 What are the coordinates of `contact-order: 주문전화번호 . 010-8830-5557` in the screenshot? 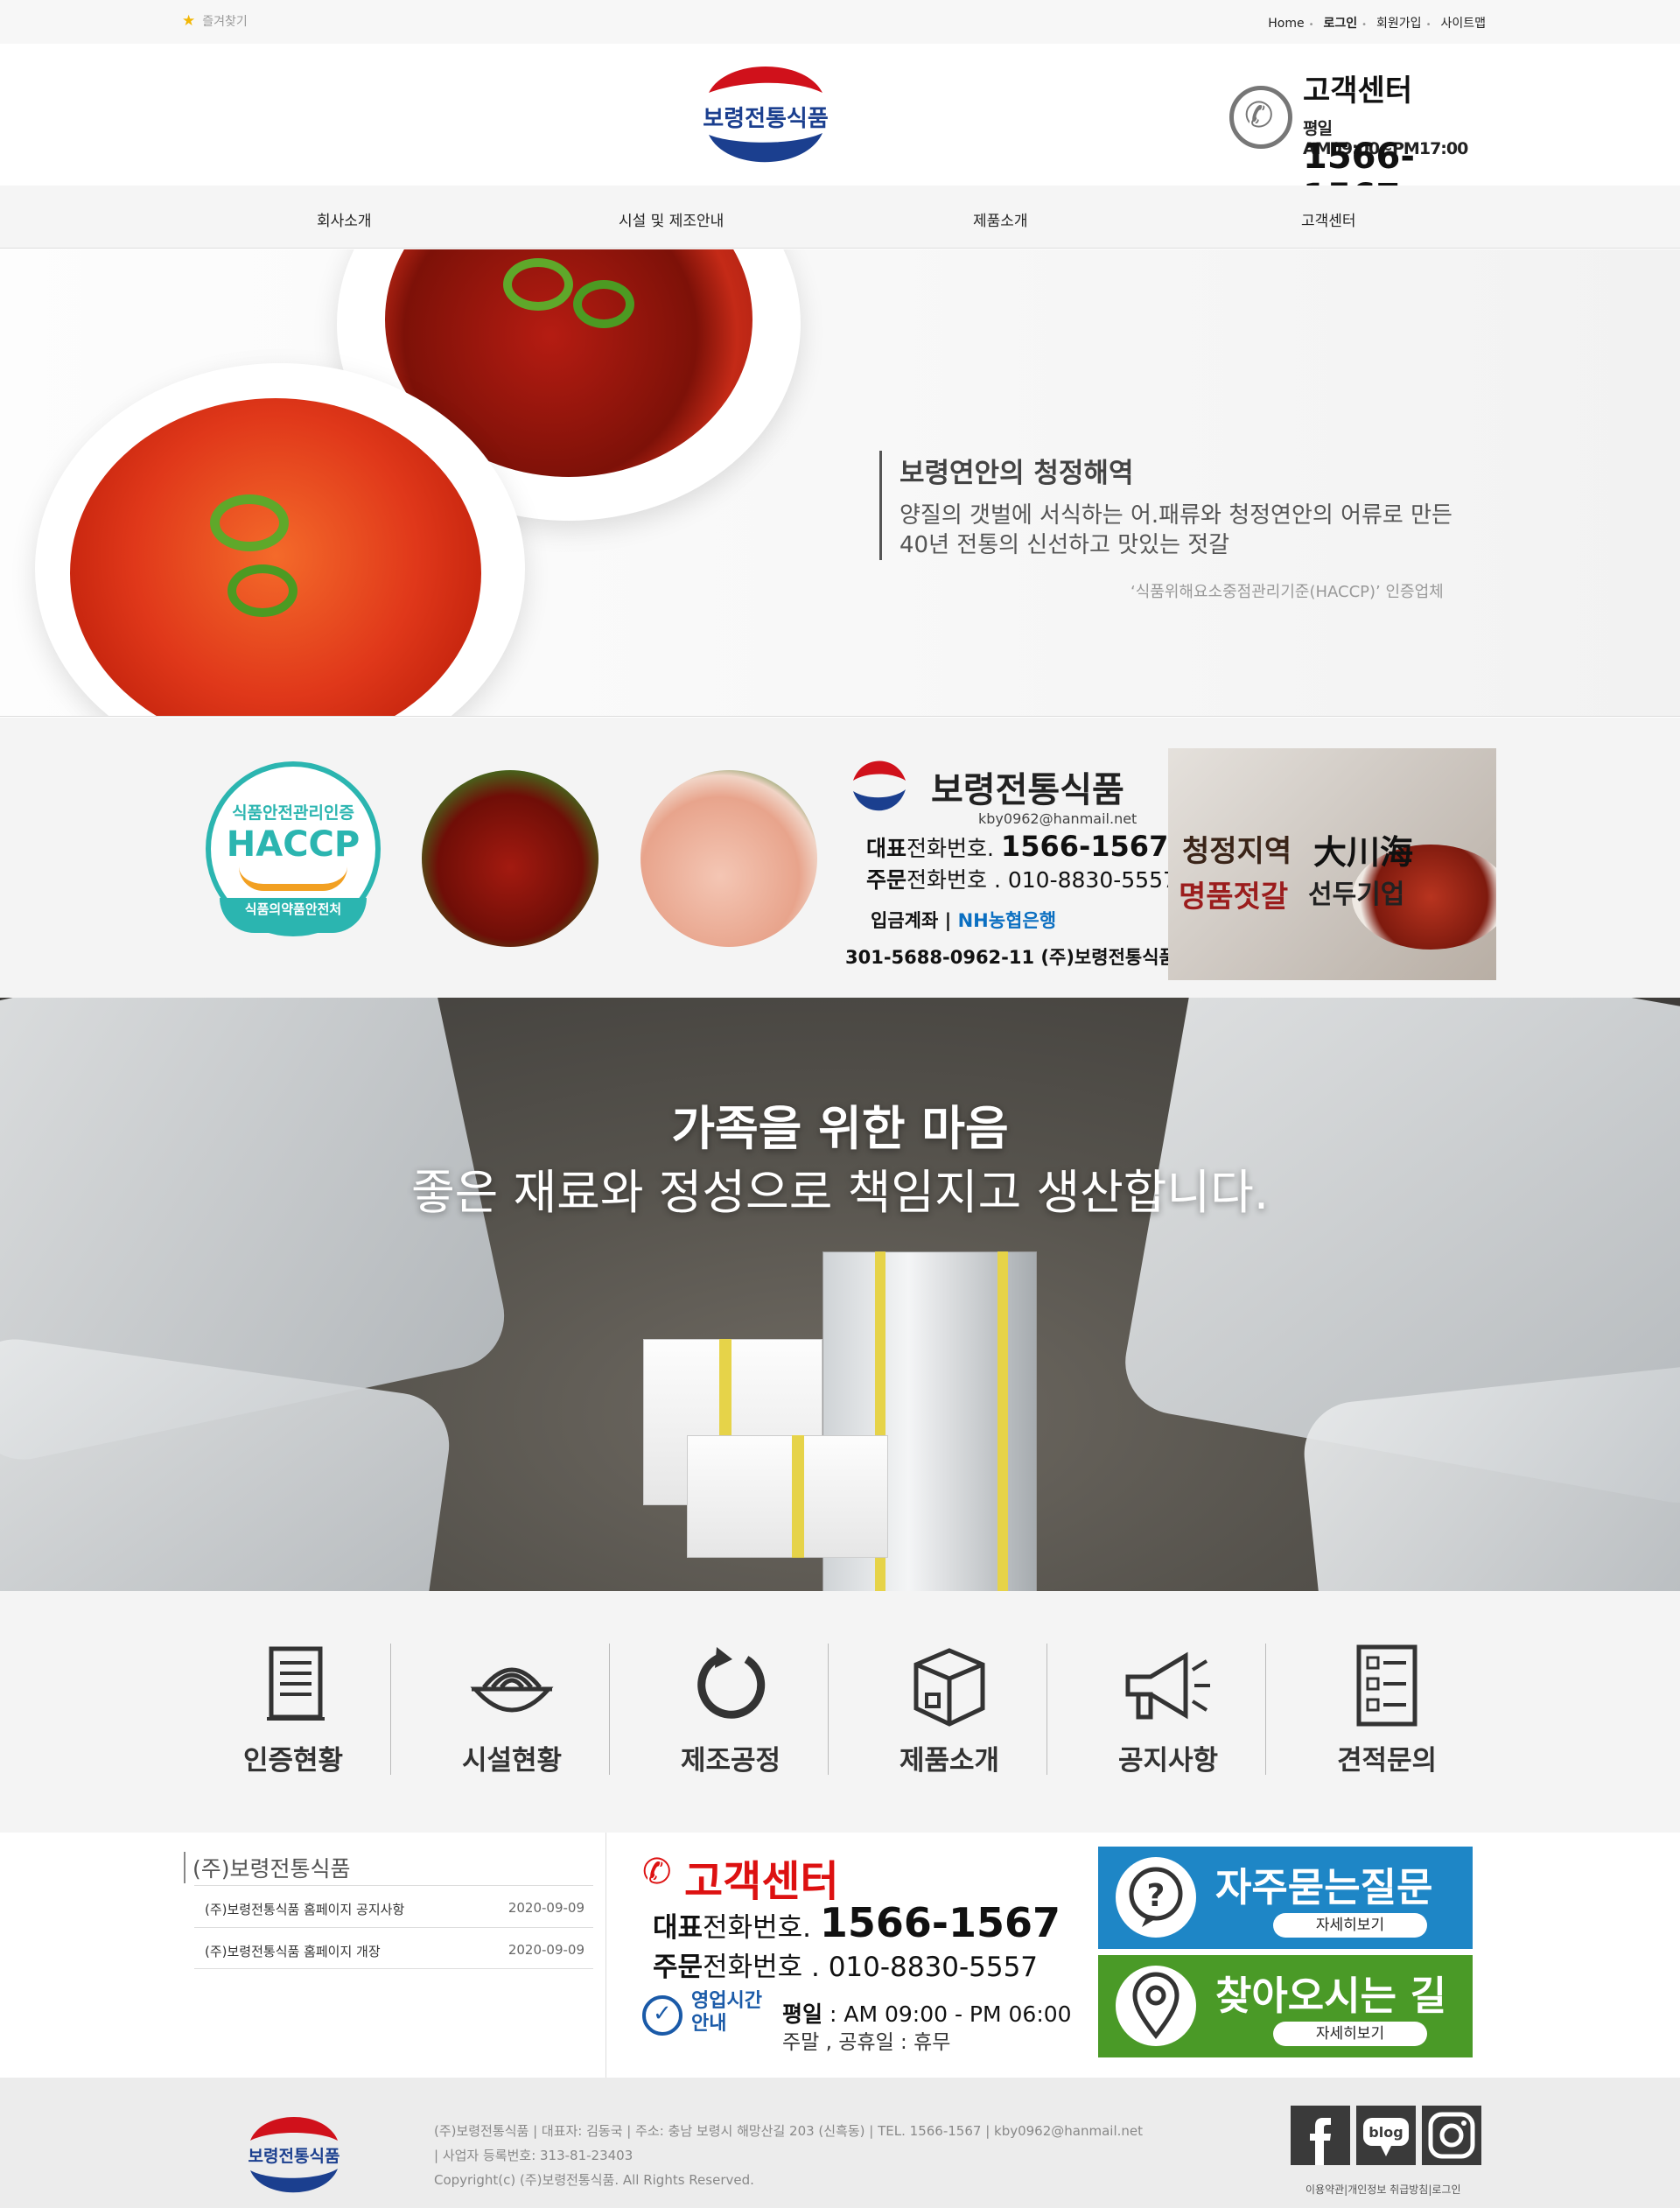 It's located at (846, 1967).